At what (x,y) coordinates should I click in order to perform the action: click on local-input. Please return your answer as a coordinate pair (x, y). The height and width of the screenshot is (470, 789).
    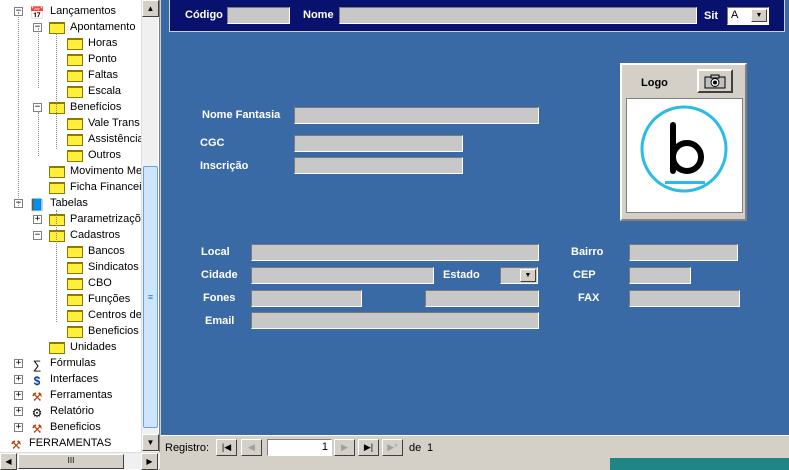
    Looking at the image, I should click on (395, 252).